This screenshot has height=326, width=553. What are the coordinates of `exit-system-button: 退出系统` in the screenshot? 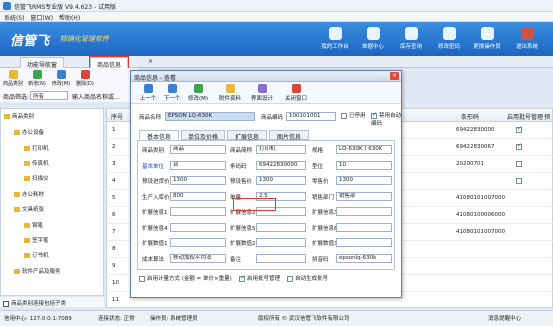 It's located at (527, 40).